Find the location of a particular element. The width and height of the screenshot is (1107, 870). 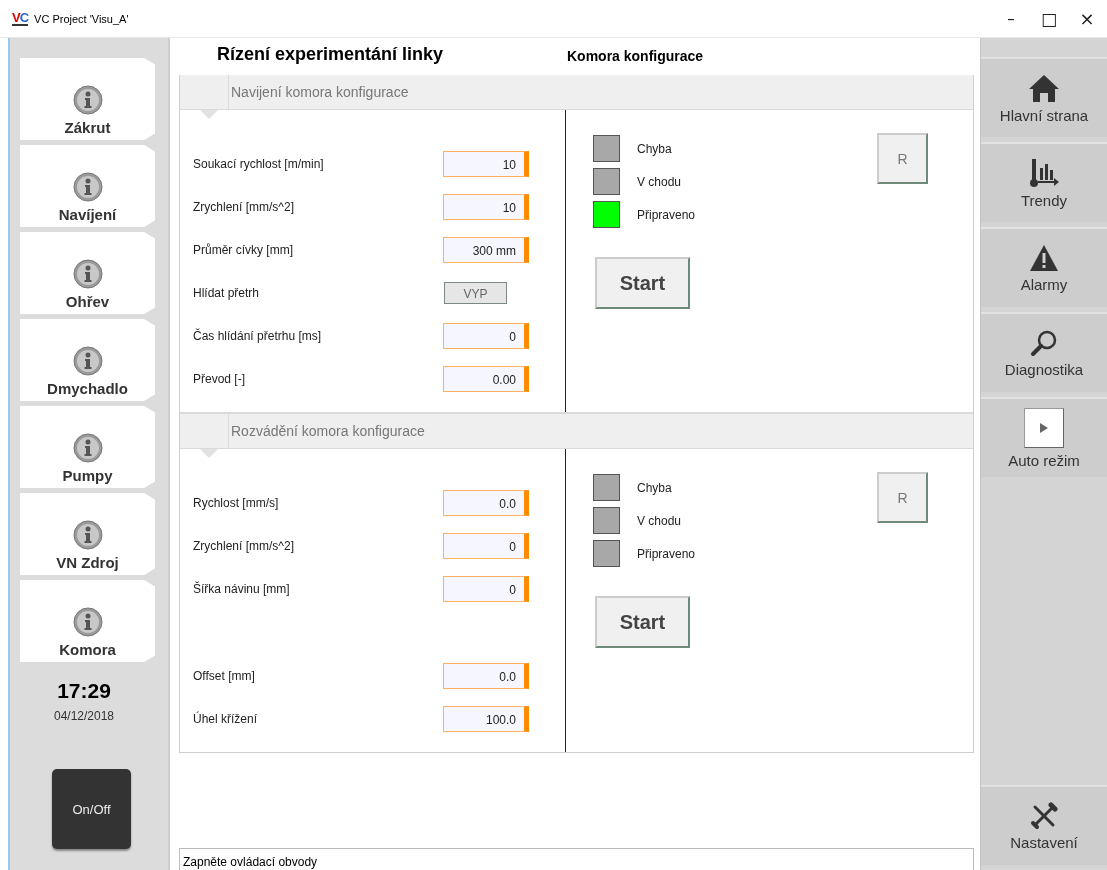

play-icon is located at coordinates (1044, 427).